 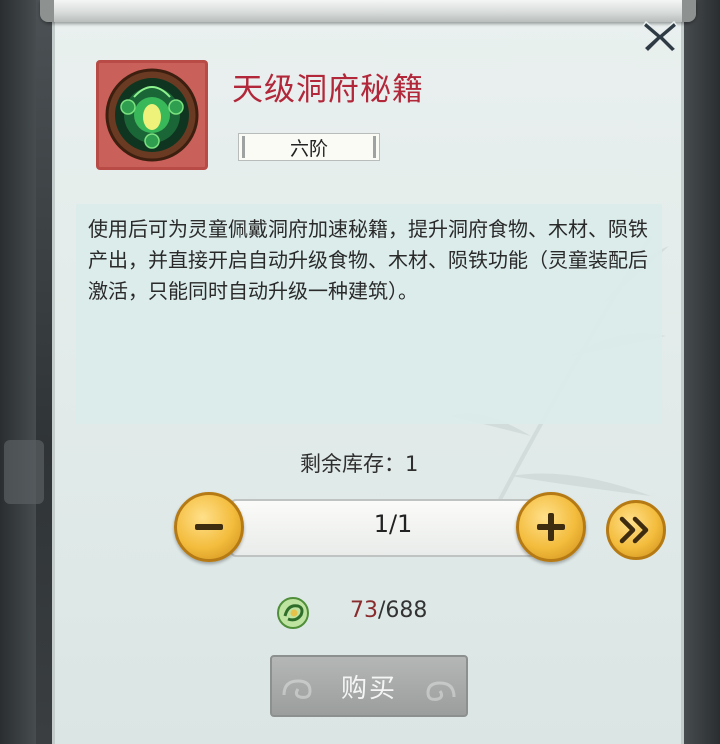 I want to click on jade-coin-icon, so click(x=293, y=613).